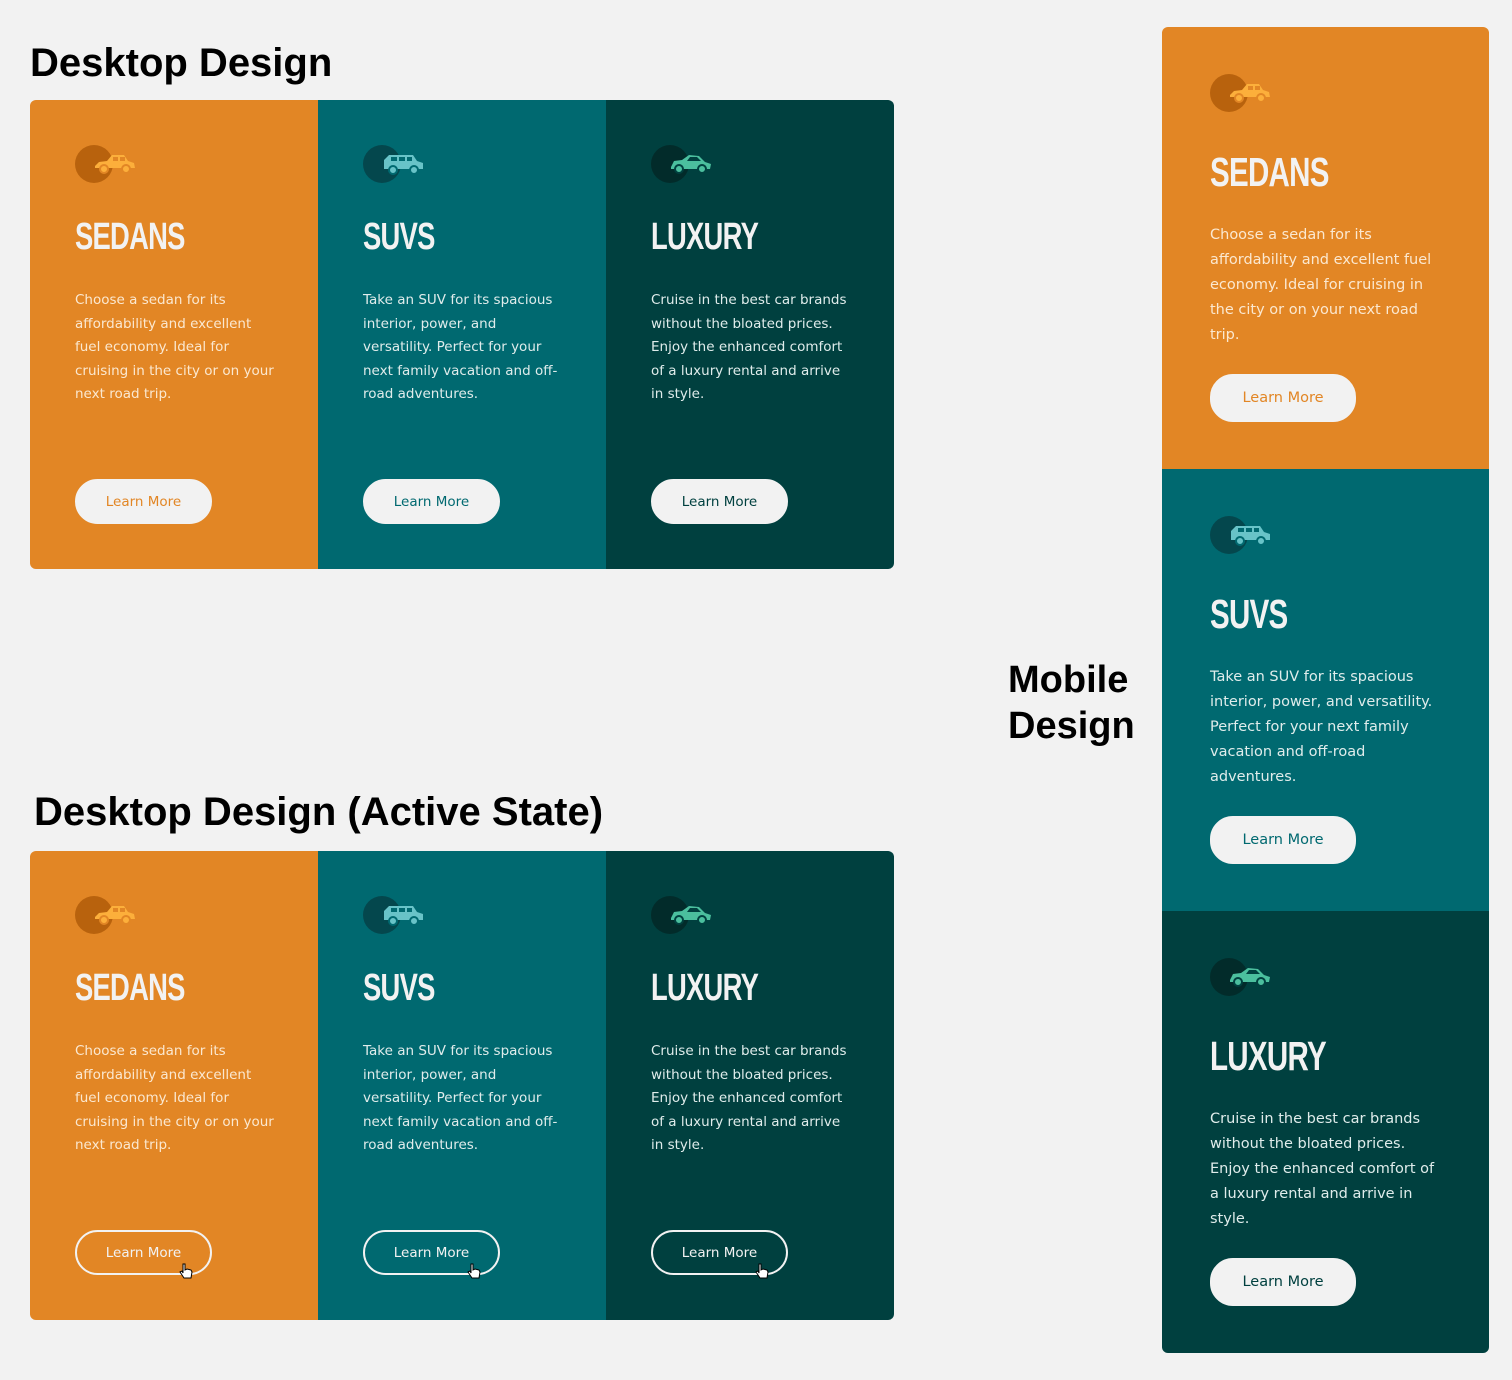 The image size is (1512, 1380). I want to click on mobile-design-heading: Mobile Design, so click(1071, 703).